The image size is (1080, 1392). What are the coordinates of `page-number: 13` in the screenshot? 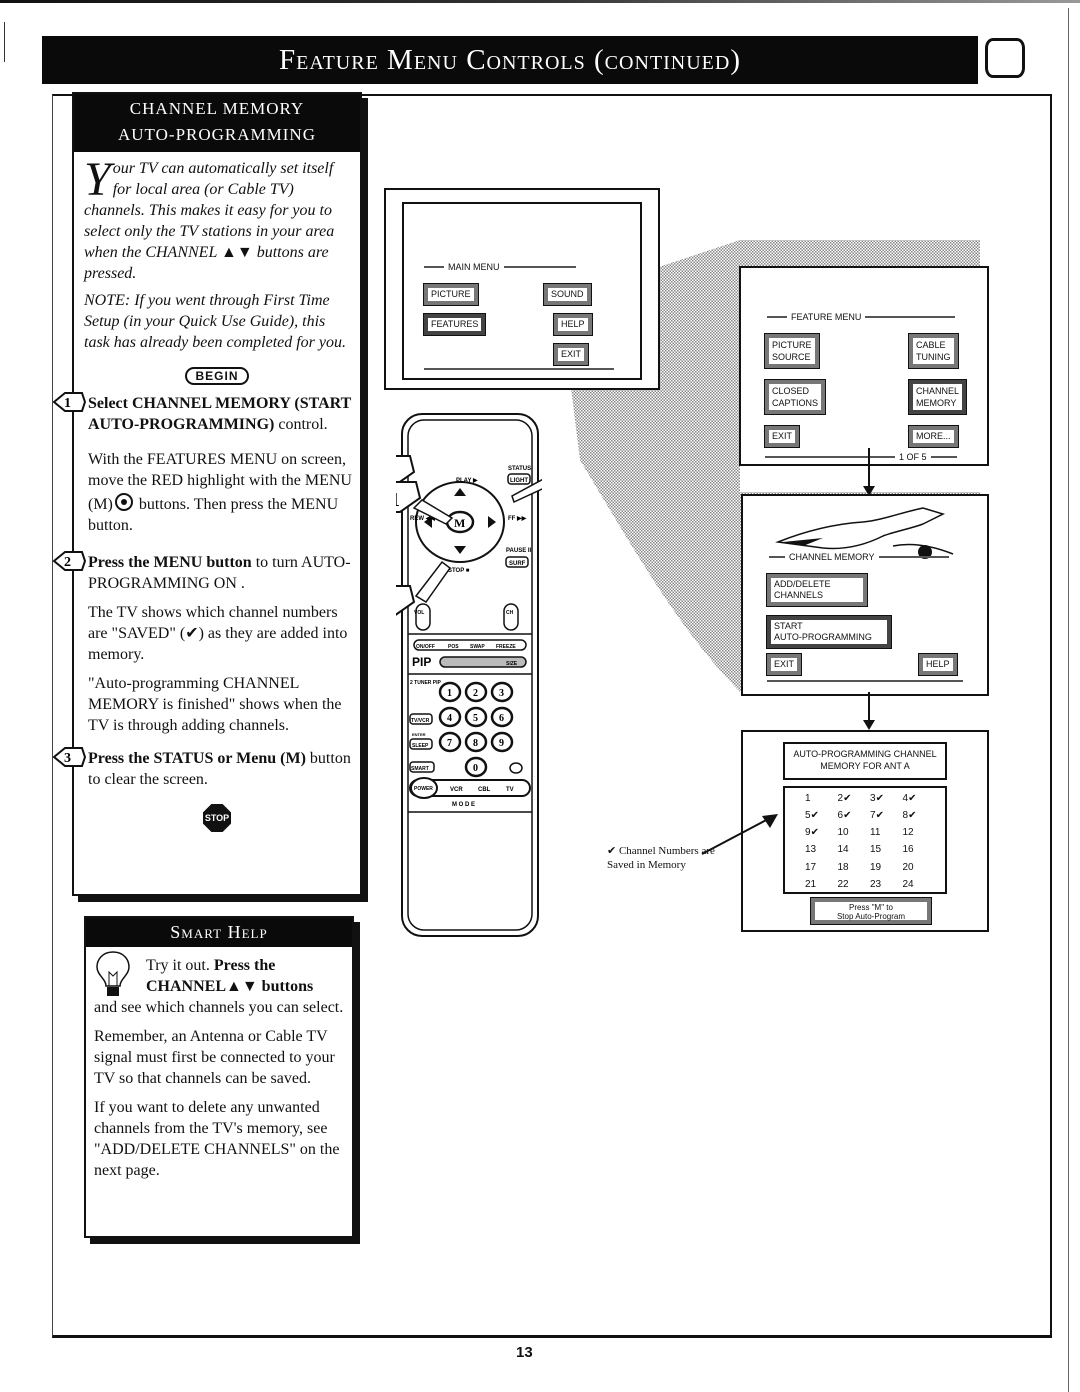 It's located at (524, 1352).